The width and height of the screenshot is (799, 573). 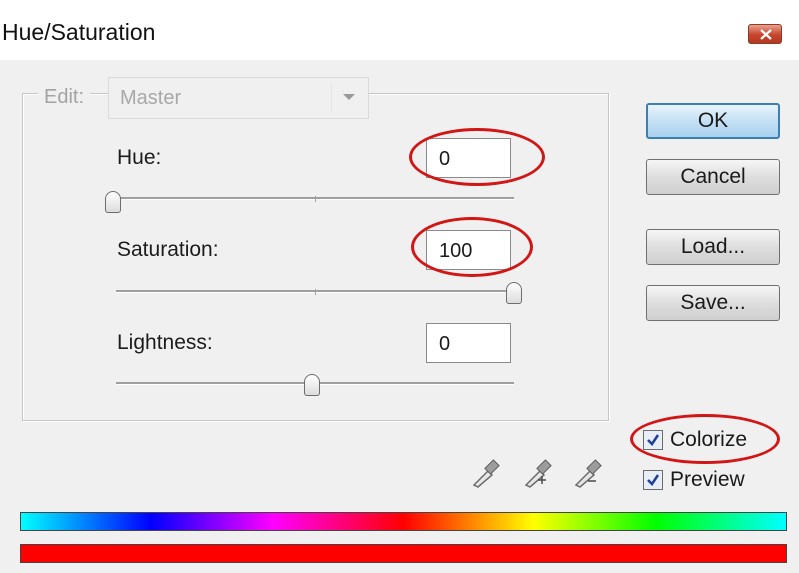 What do you see at coordinates (468, 343) in the screenshot?
I see `lightness-input: 0` at bounding box center [468, 343].